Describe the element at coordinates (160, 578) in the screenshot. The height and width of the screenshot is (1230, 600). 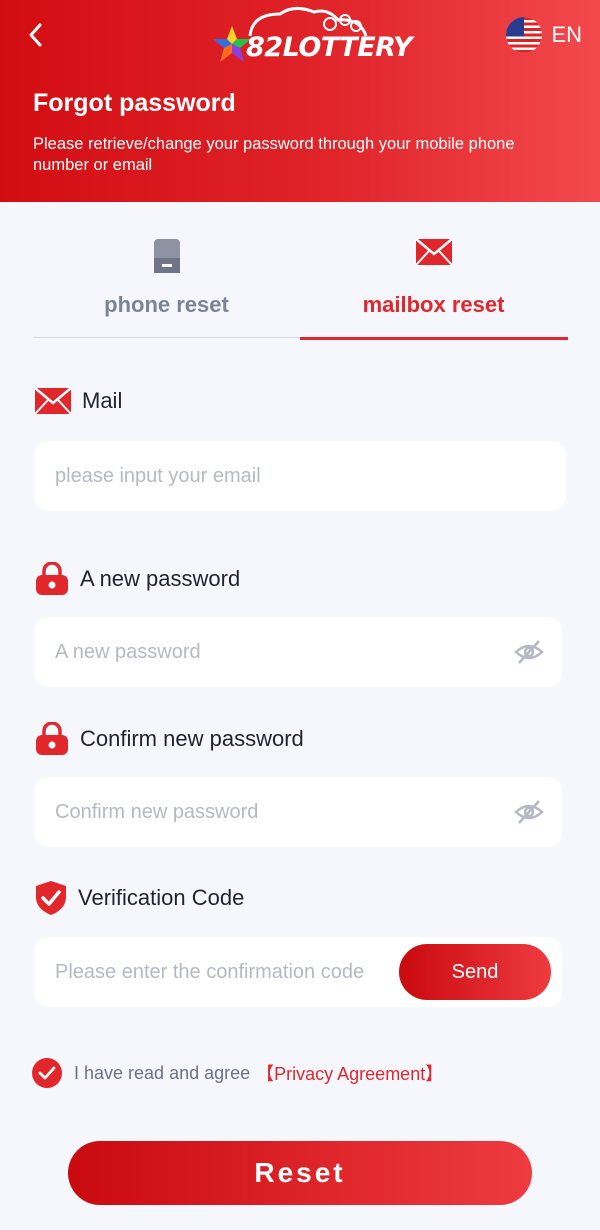
I see `new-password-label-text: A new password` at that location.